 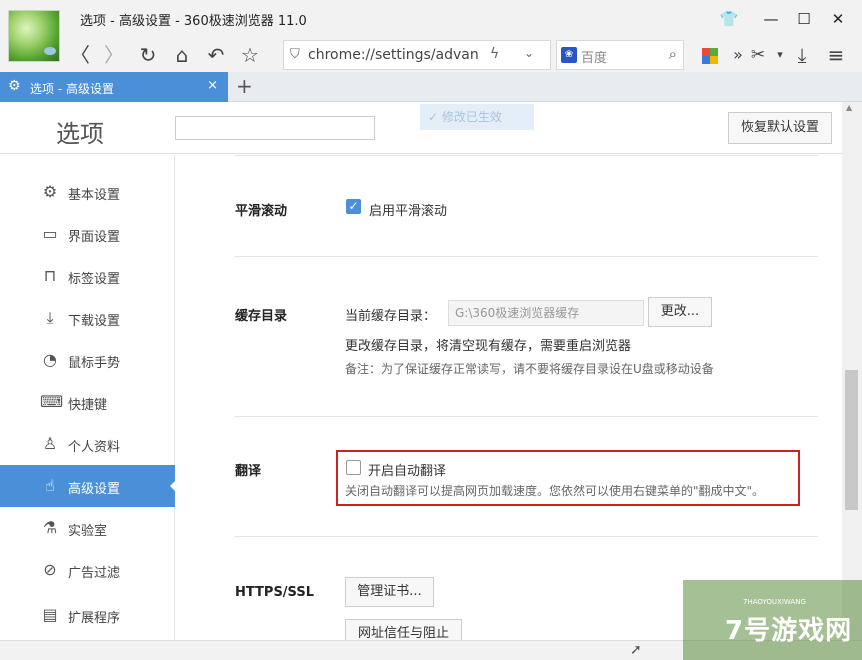 I want to click on cache-remark-note: 备注：为了保证缓存正常读写，请不要将缓存目录设在U盘或移动设备, so click(x=529, y=369).